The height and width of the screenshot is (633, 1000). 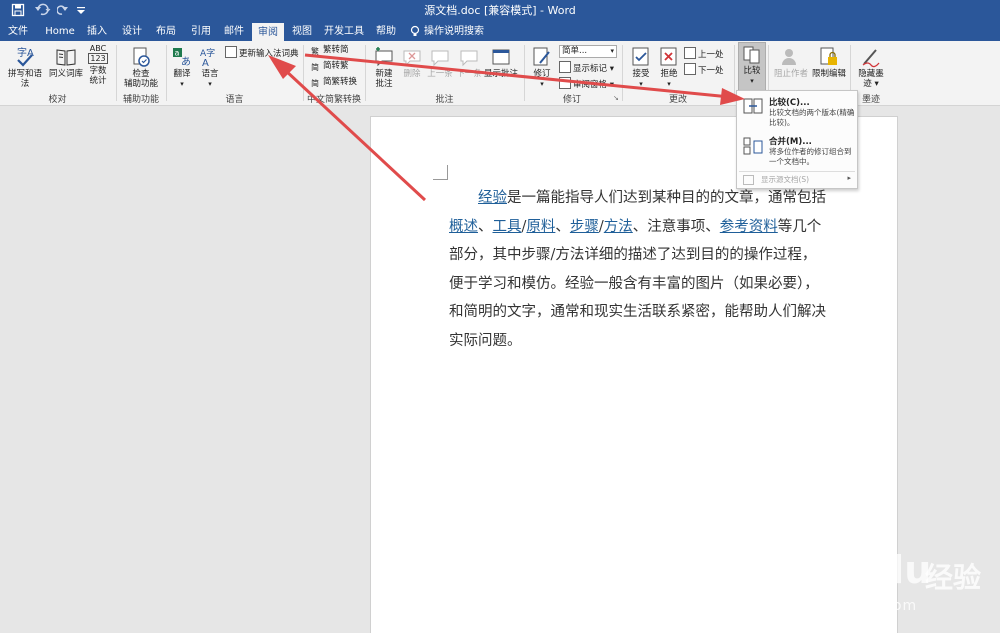 What do you see at coordinates (797, 114) in the screenshot?
I see `menu-item-compare: 比较(C)... 比较文档的两个版本(精确比较)。` at bounding box center [797, 114].